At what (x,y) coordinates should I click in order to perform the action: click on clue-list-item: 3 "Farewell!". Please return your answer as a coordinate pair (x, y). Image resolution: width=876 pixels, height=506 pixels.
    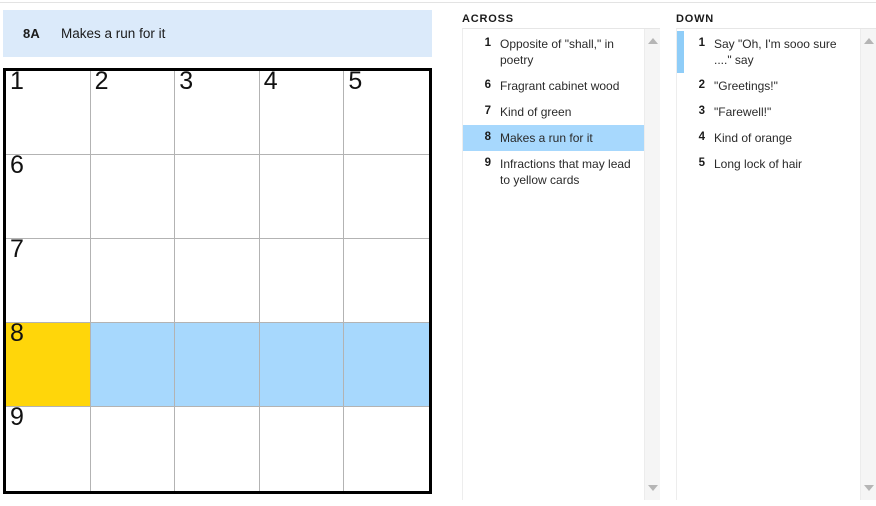
    Looking at the image, I should click on (768, 112).